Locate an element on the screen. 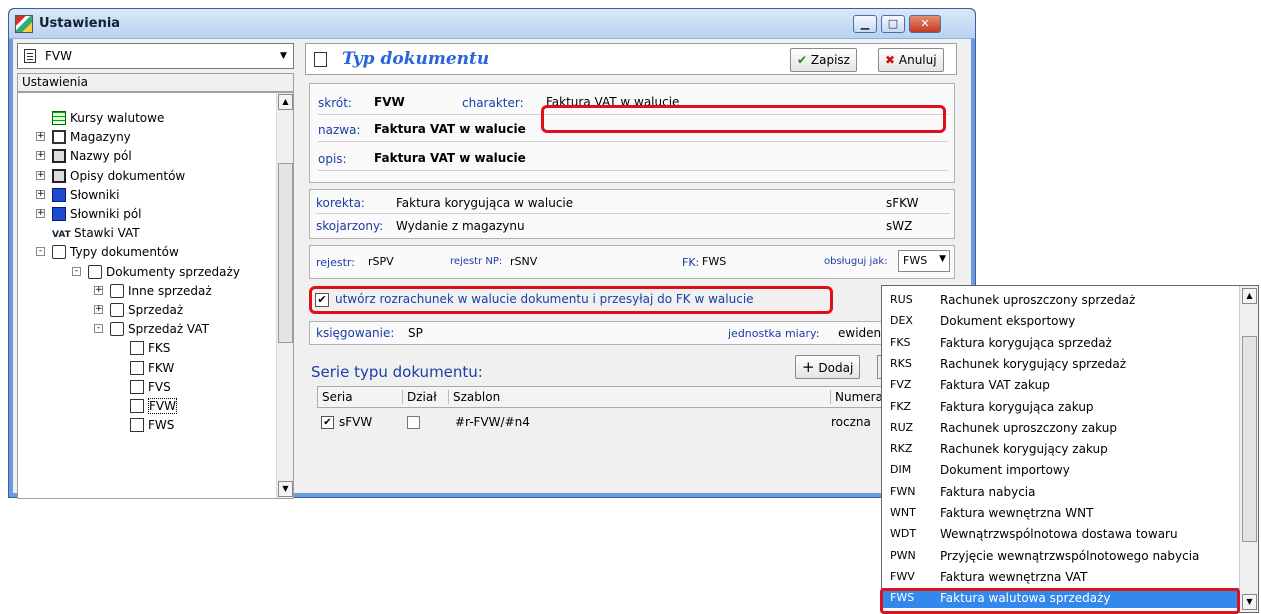  item-name: Faktura nabycia is located at coordinates (988, 491).